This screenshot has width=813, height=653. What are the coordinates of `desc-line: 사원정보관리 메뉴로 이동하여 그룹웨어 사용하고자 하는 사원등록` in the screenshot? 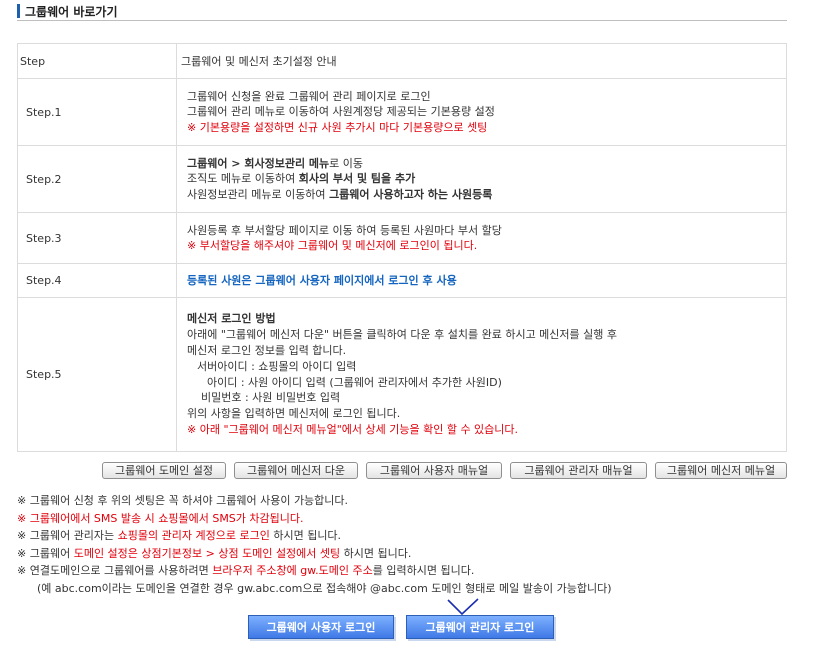 It's located at (481, 195).